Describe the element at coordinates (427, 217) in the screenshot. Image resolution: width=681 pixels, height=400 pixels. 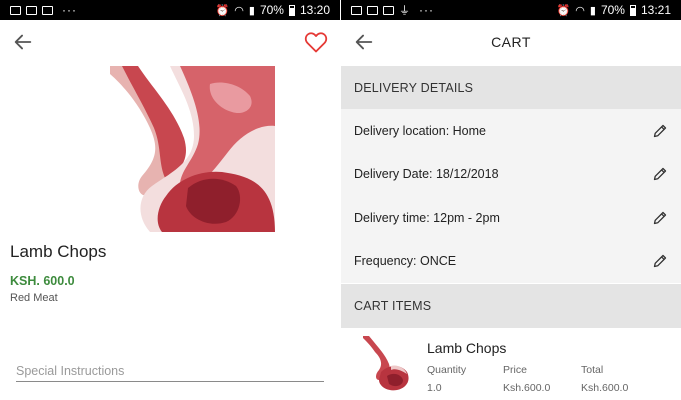
I see `delivery-time-label: Delivery time: 12pm - 2pm` at that location.